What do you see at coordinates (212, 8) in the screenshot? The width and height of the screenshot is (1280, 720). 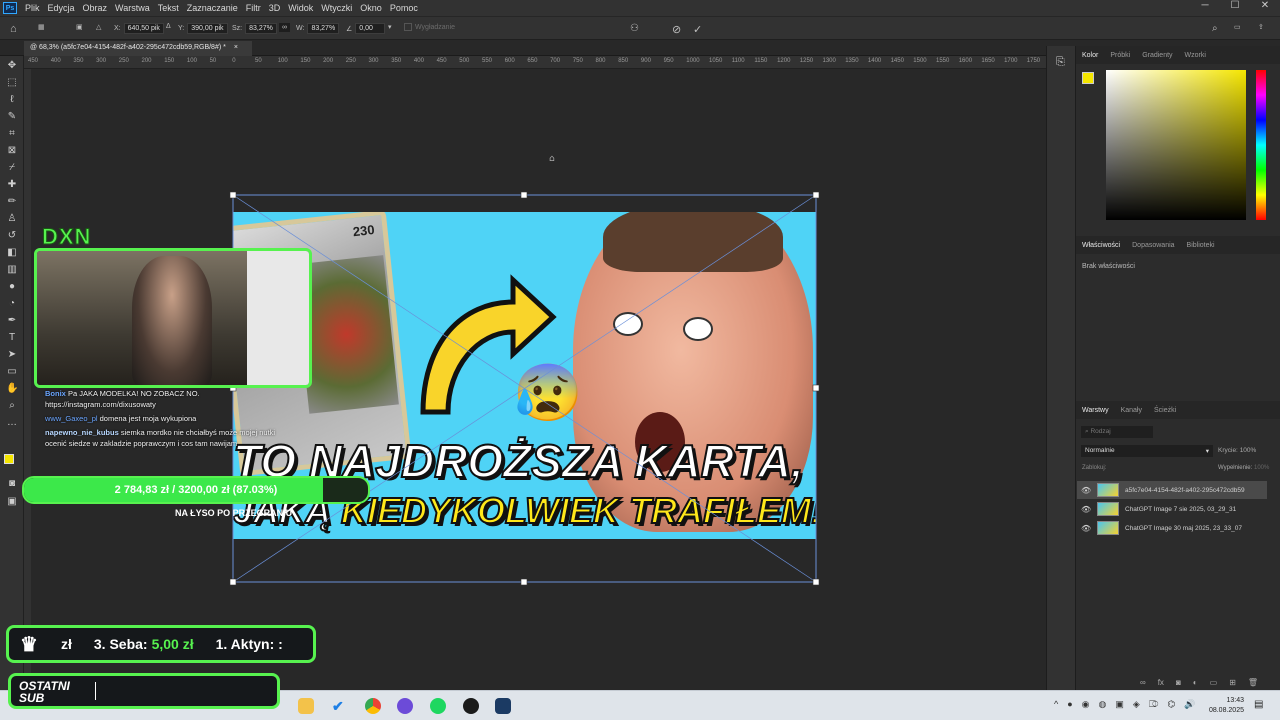 I see `menu-select: Zaznaczanie` at bounding box center [212, 8].